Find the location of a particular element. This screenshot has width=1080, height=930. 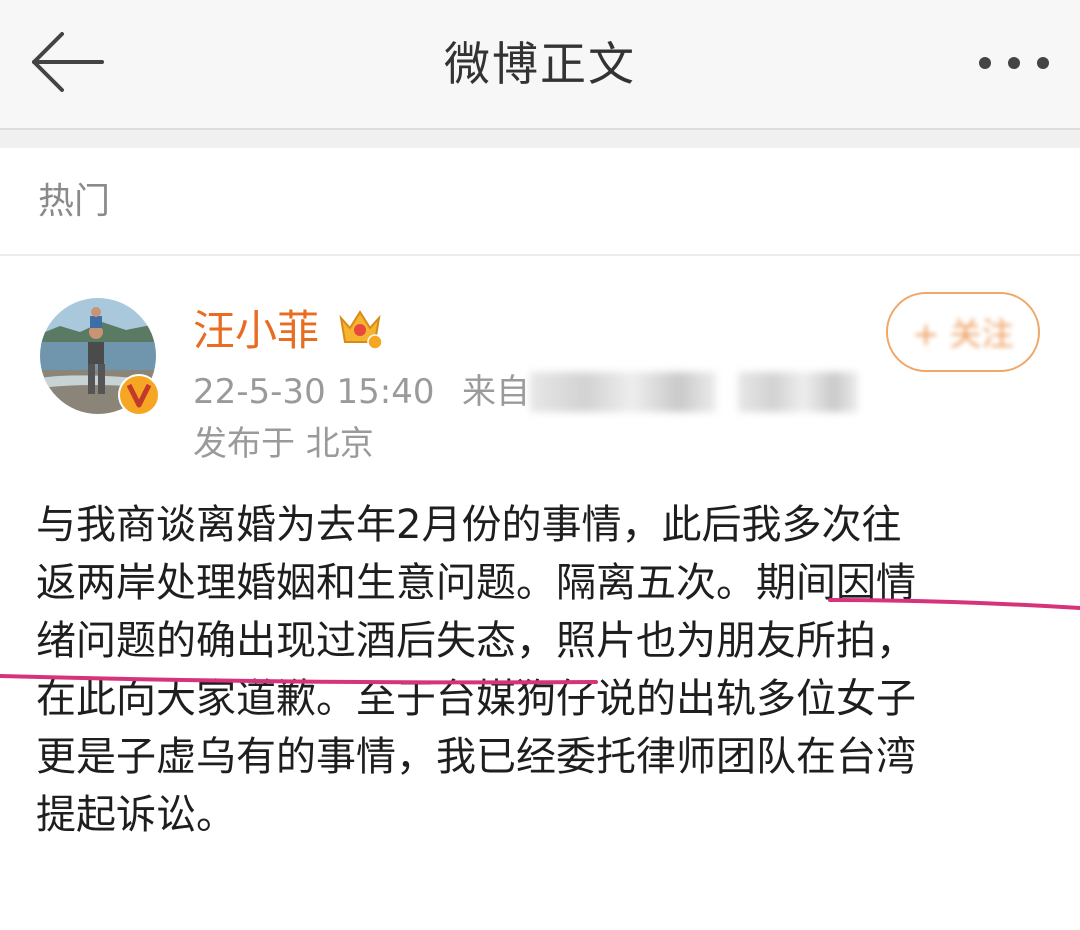

section-label: 热门 is located at coordinates (74, 201).